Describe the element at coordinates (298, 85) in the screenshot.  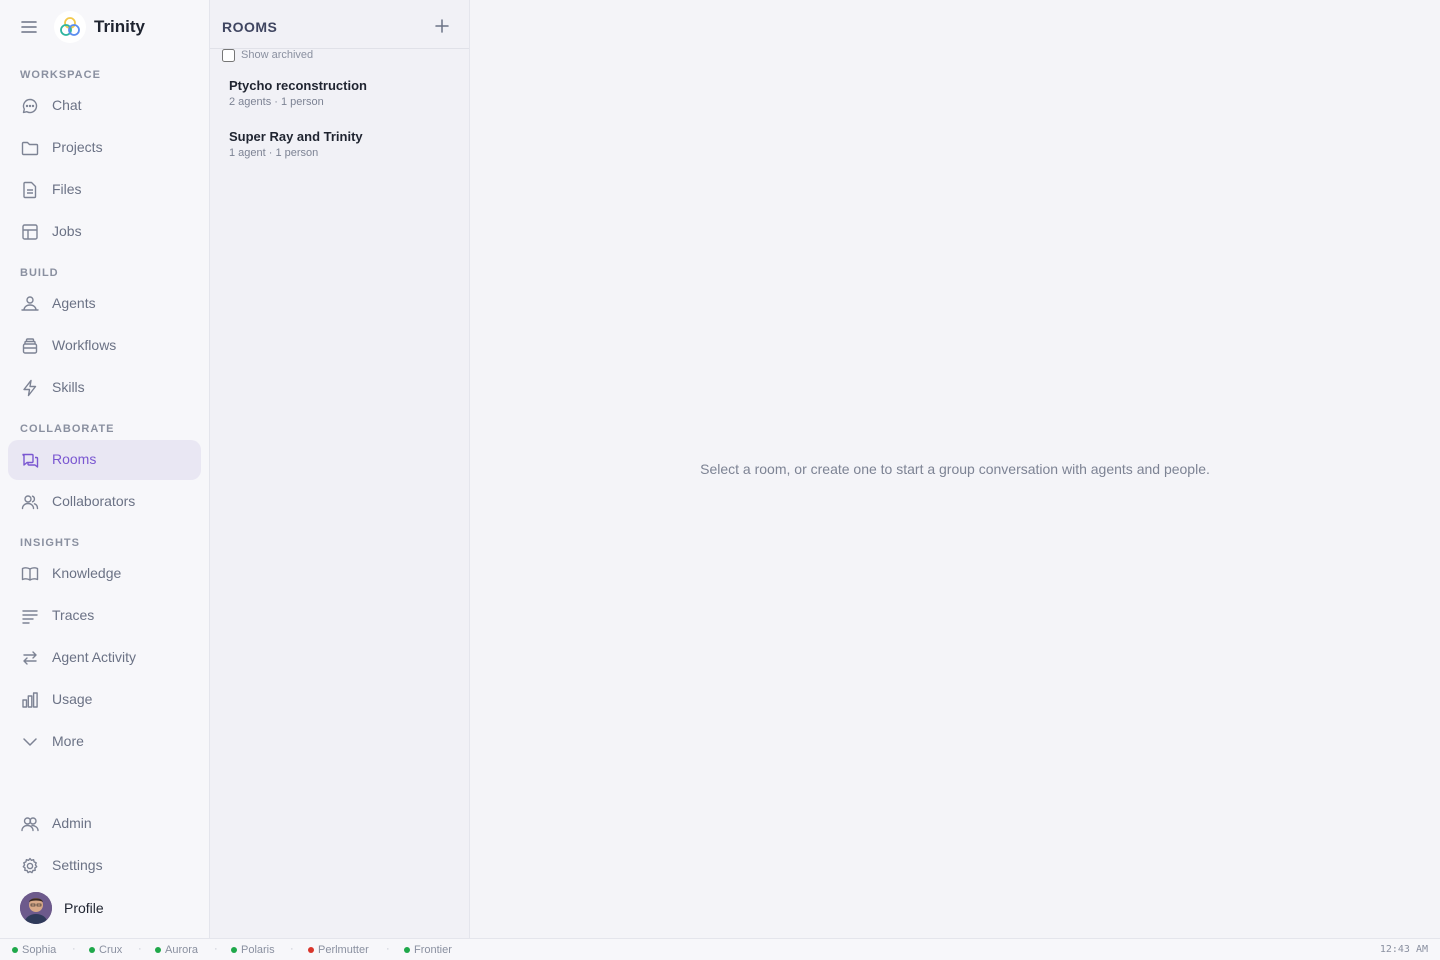
I see `room-name: Ptycho reconstruction` at that location.